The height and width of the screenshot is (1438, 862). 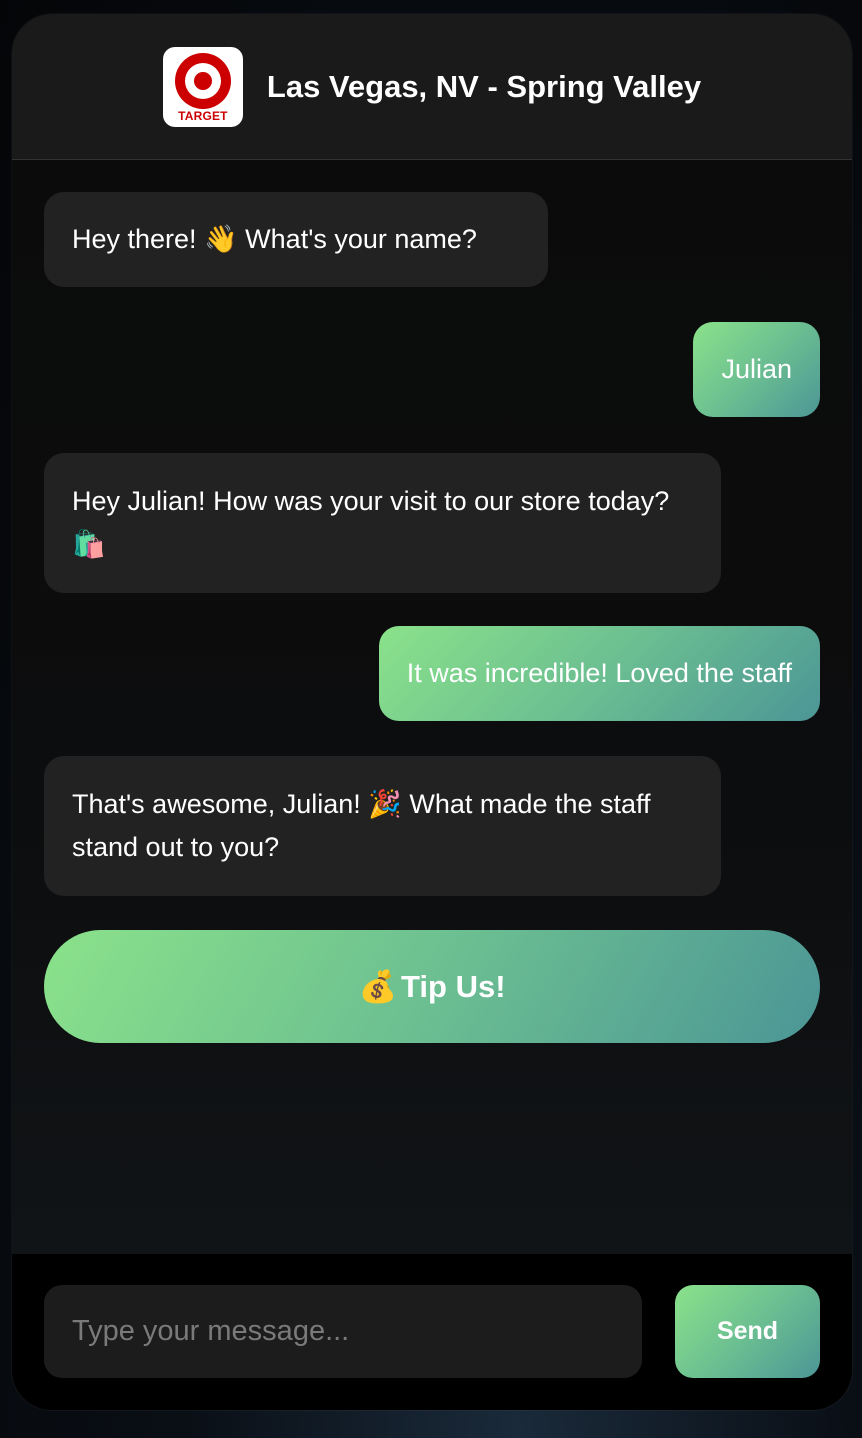 What do you see at coordinates (343, 1331) in the screenshot?
I see `message-input` at bounding box center [343, 1331].